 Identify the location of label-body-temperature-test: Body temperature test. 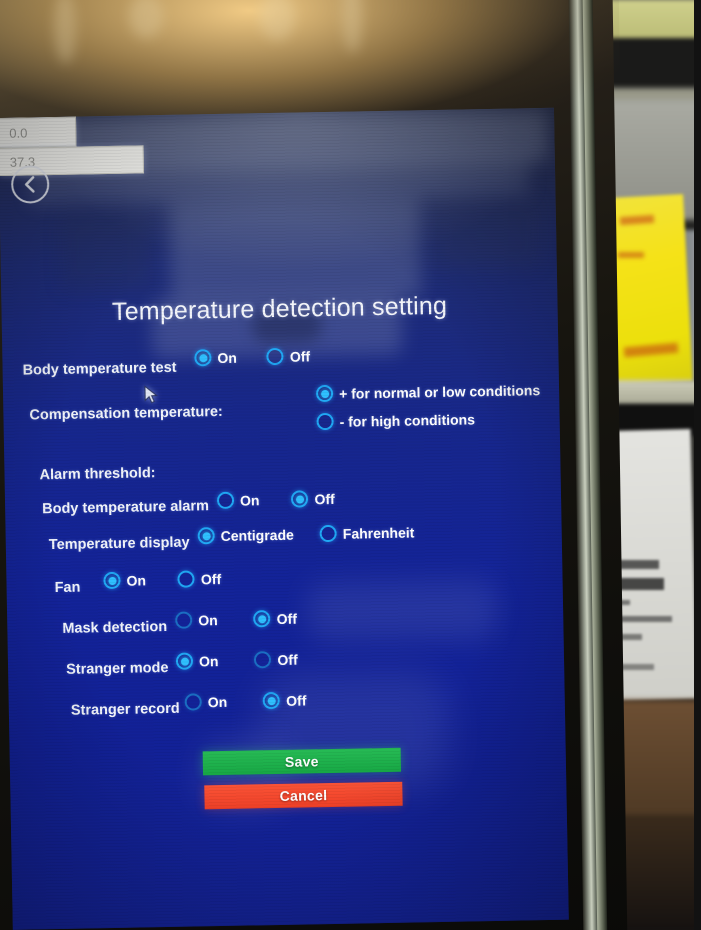
(99, 369).